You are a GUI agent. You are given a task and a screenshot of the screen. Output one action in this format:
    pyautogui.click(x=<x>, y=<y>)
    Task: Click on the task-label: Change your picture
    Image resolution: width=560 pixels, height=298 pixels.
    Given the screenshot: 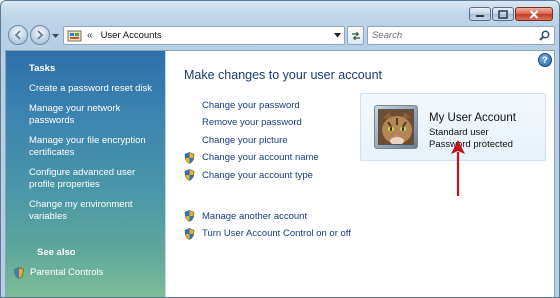 What is the action you would take?
    pyautogui.click(x=245, y=140)
    